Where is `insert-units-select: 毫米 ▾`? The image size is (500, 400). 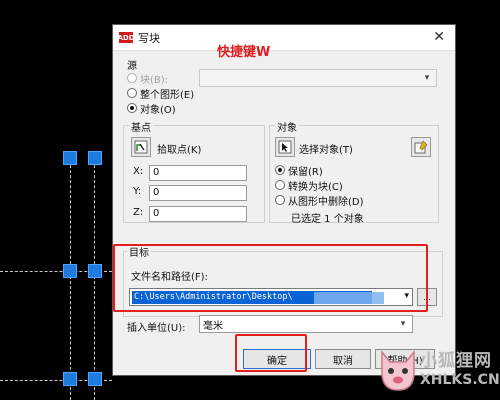
insert-units-select: 毫米 ▾ is located at coordinates (306, 324).